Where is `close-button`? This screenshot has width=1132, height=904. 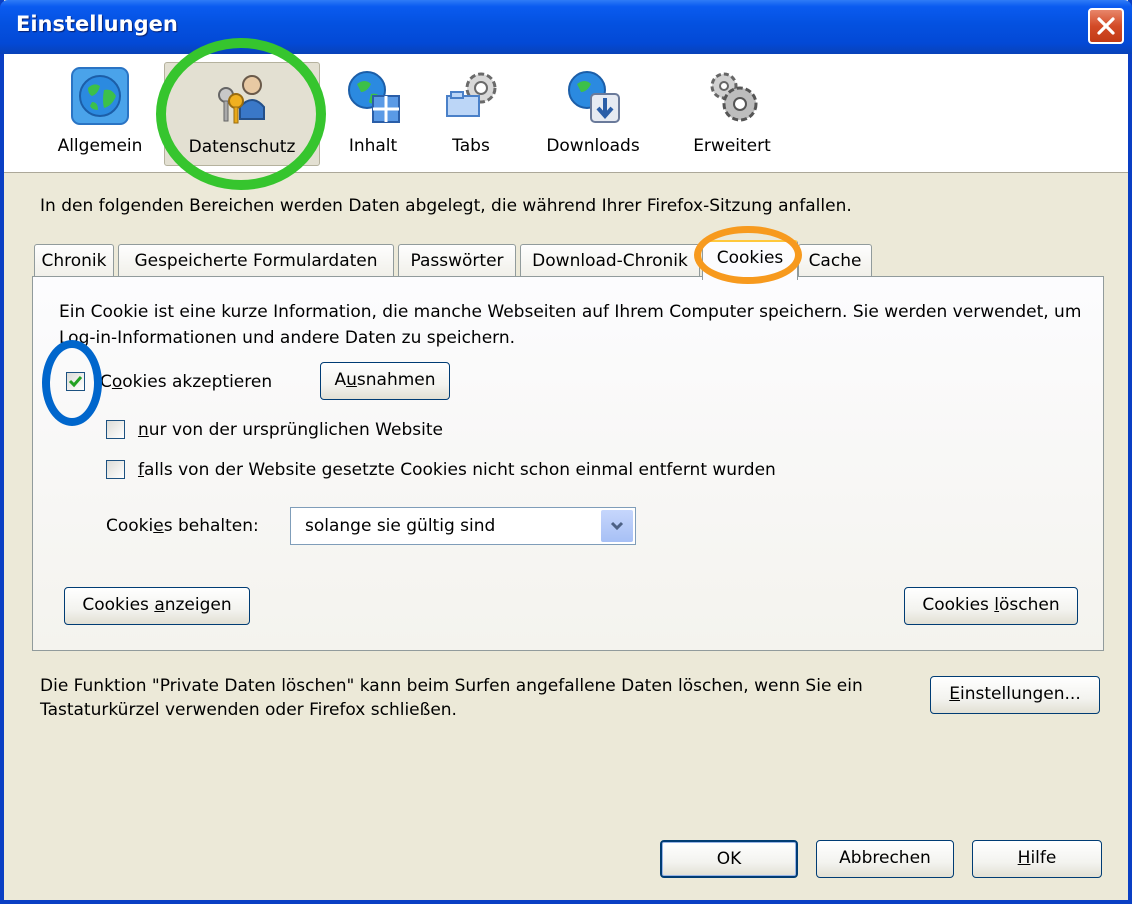 close-button is located at coordinates (1106, 26).